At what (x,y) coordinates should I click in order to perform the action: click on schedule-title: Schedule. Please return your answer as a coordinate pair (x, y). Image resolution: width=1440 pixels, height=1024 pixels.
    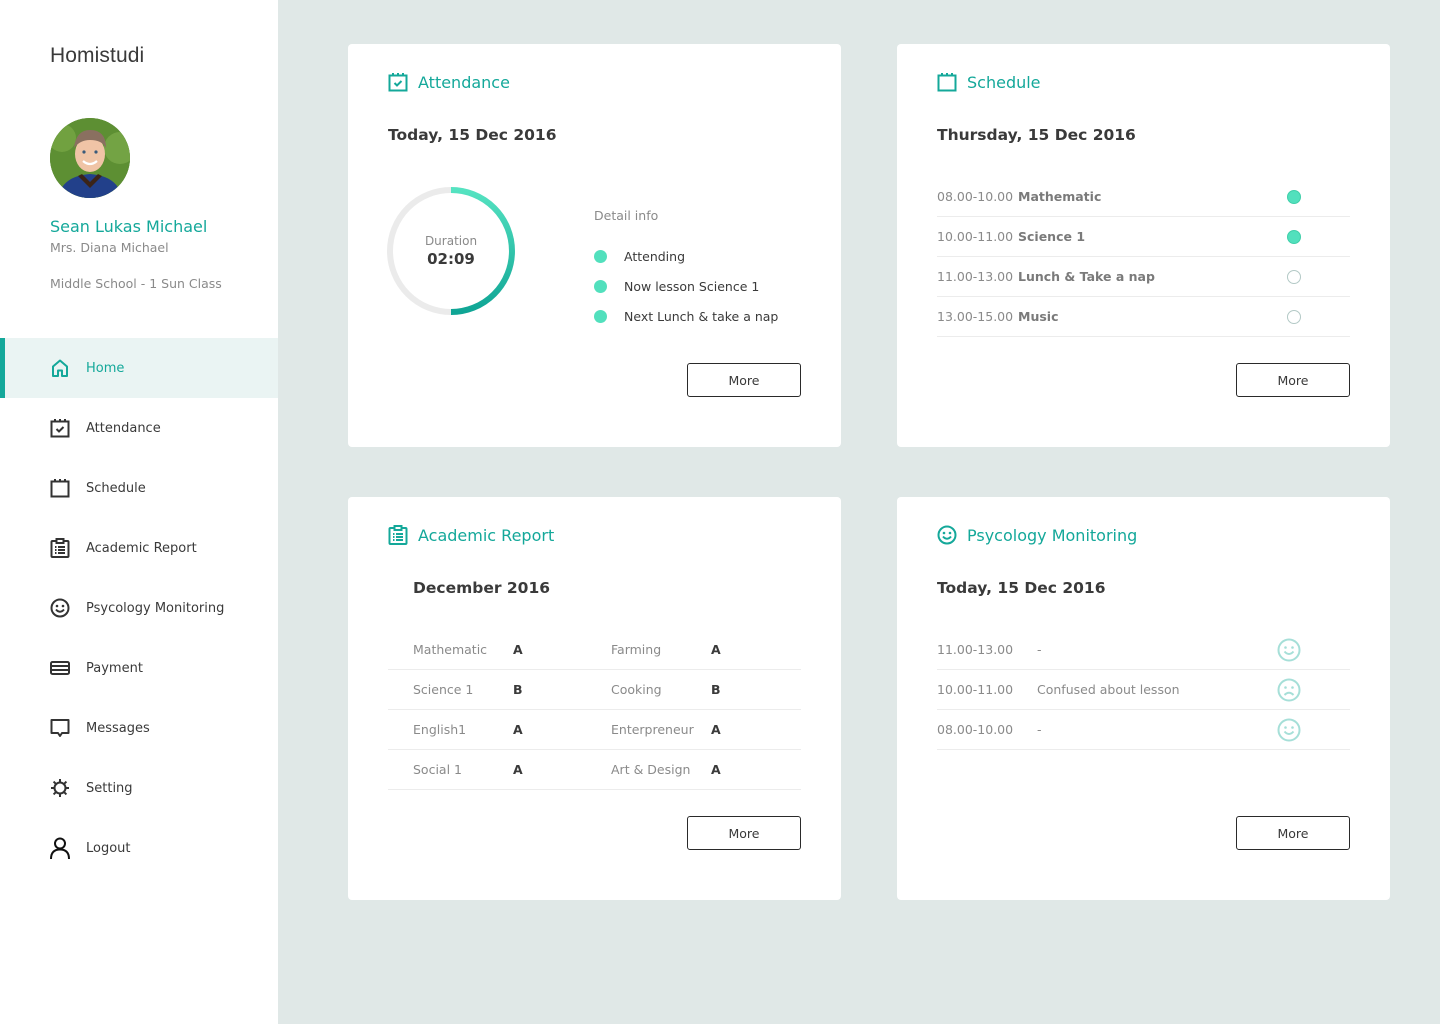
    Looking at the image, I should click on (1004, 82).